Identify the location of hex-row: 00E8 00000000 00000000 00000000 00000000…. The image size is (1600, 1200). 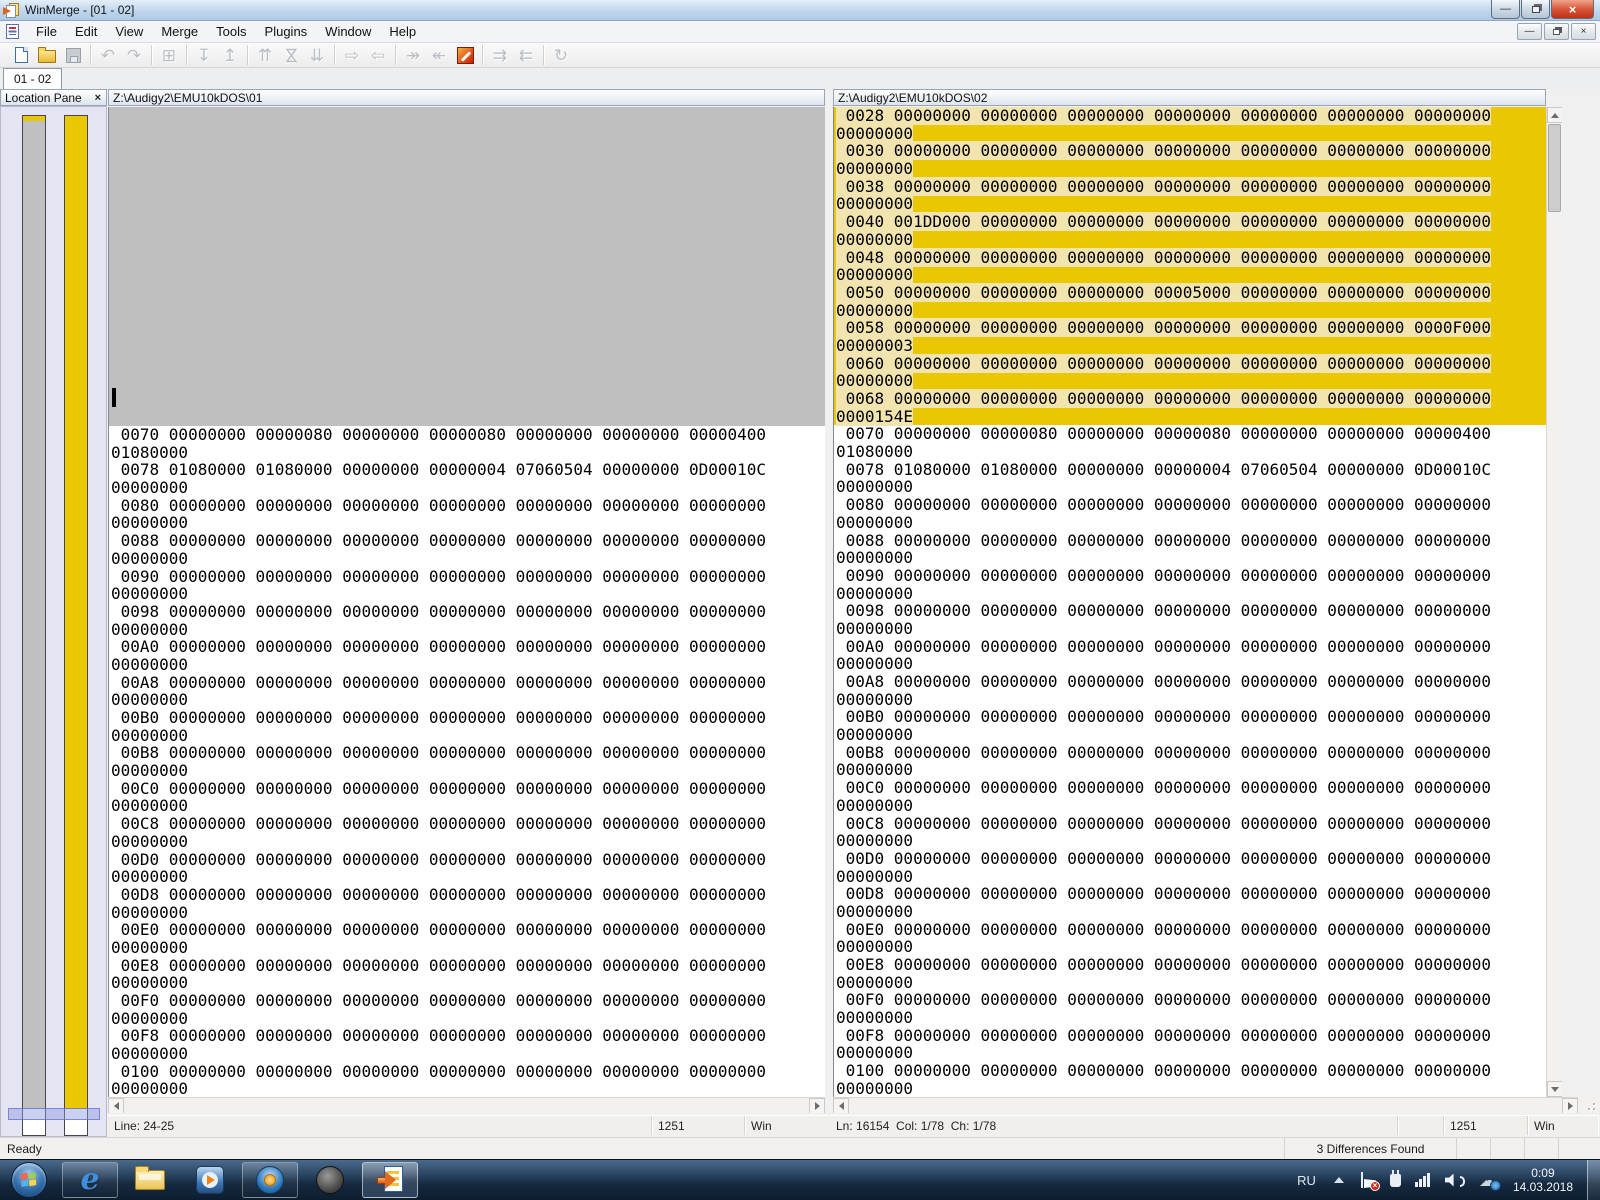
(467, 965).